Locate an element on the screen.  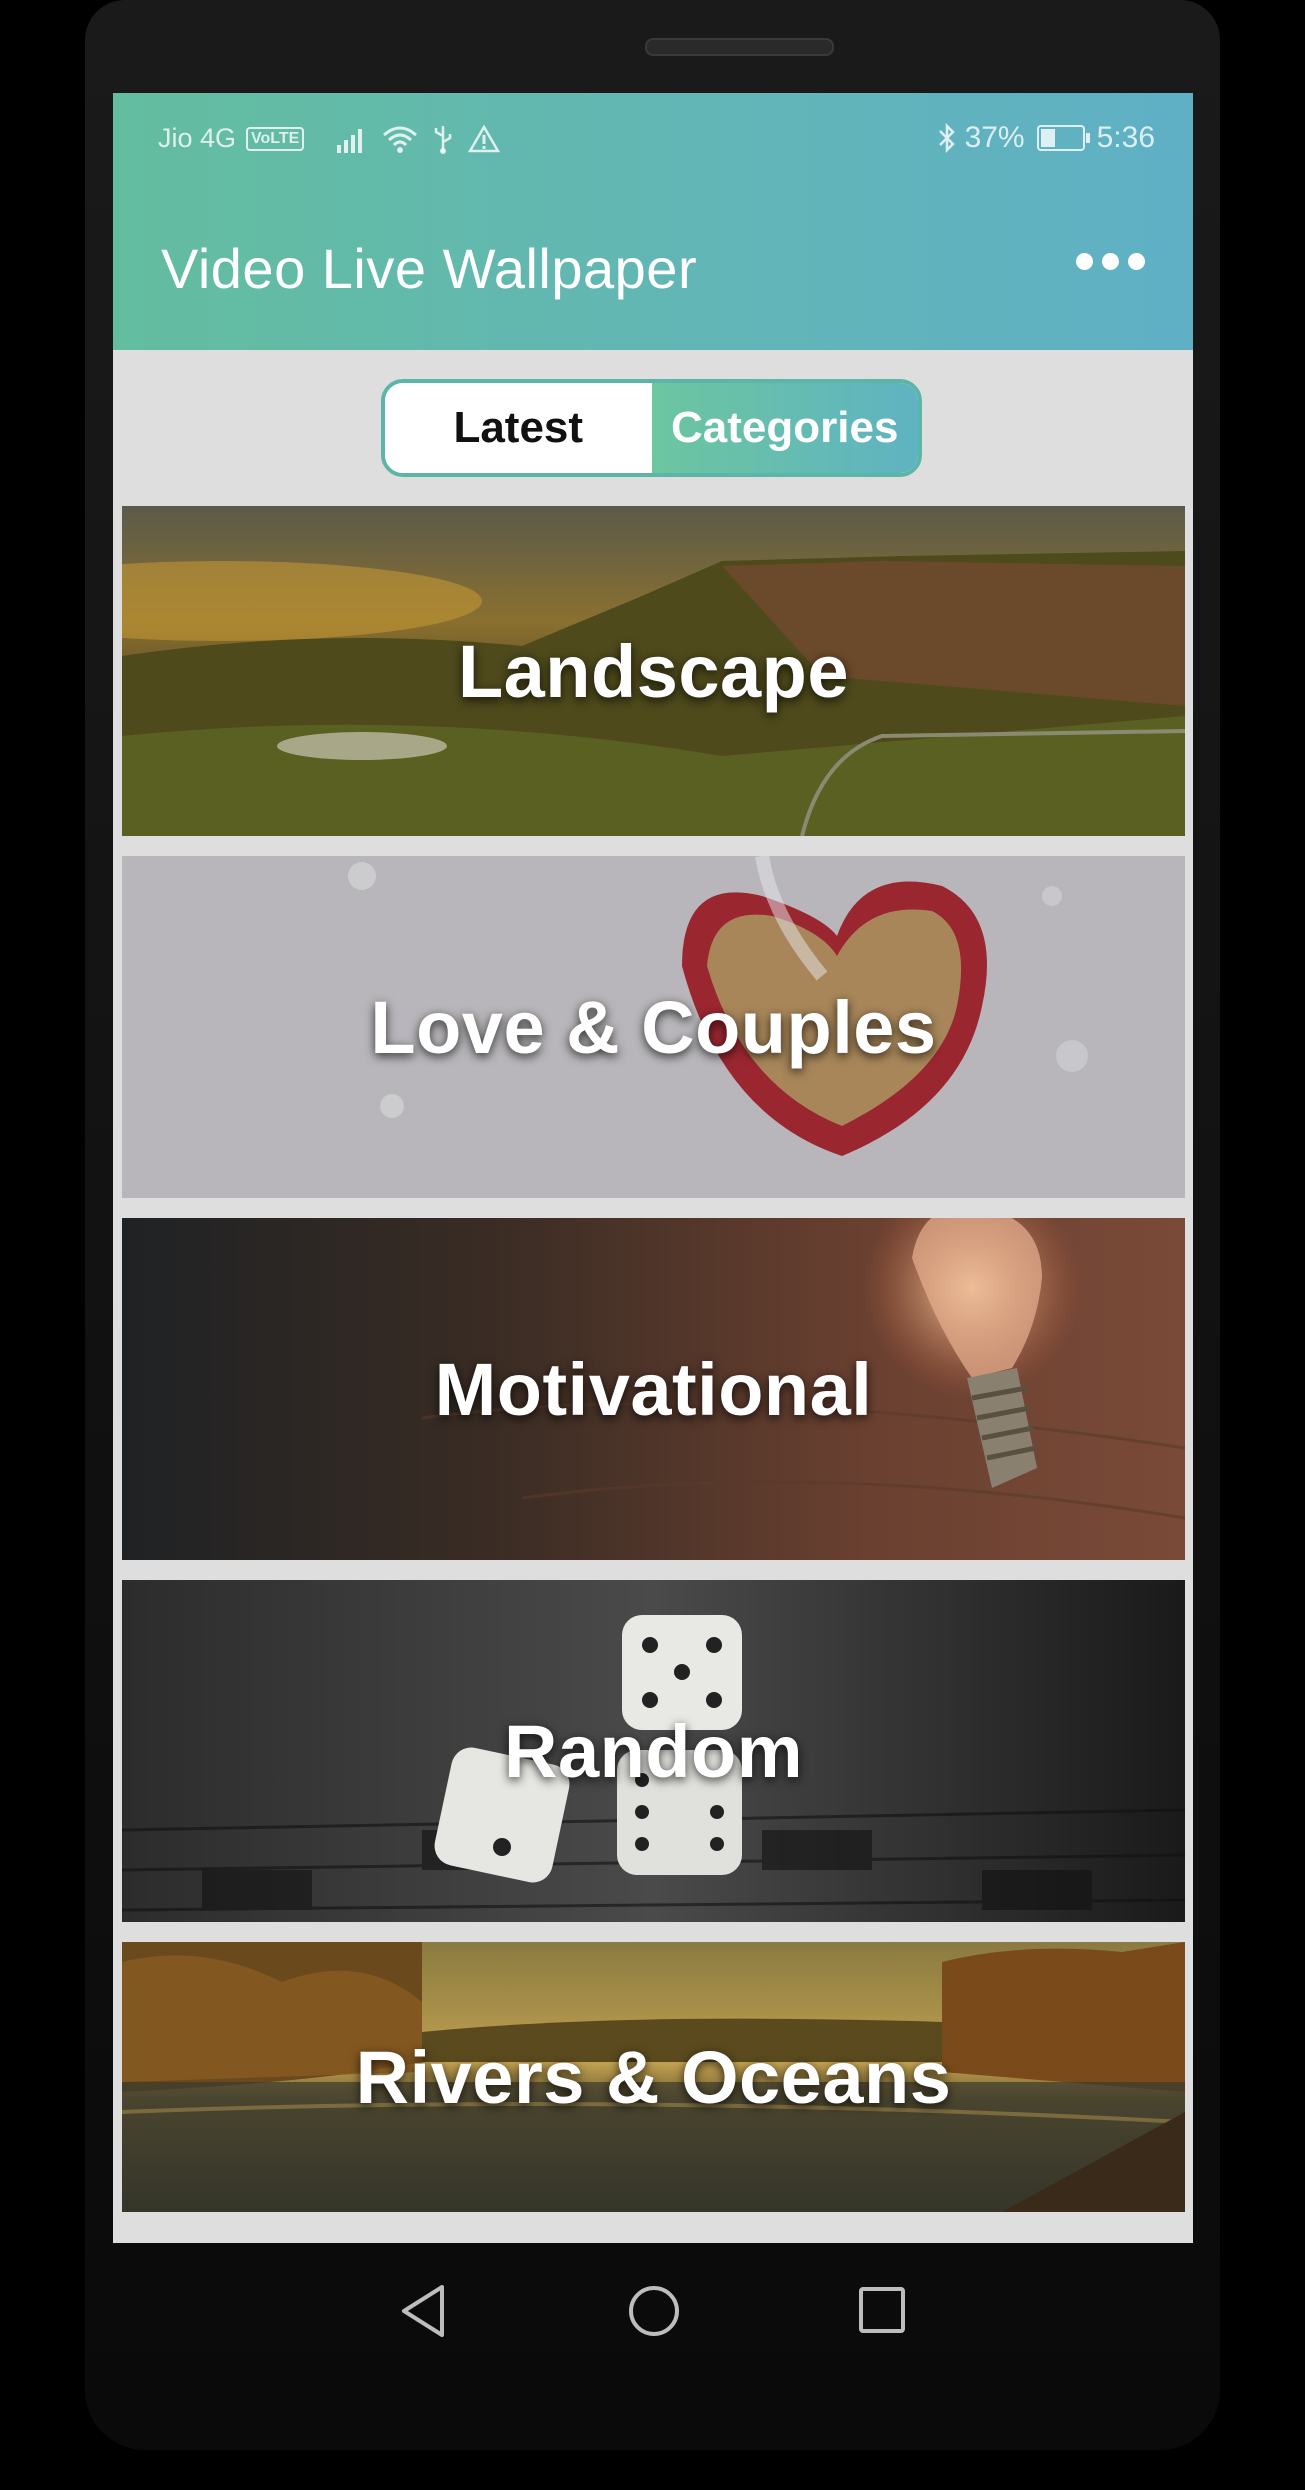
category-card-motivational: Motivational is located at coordinates (653, 1389).